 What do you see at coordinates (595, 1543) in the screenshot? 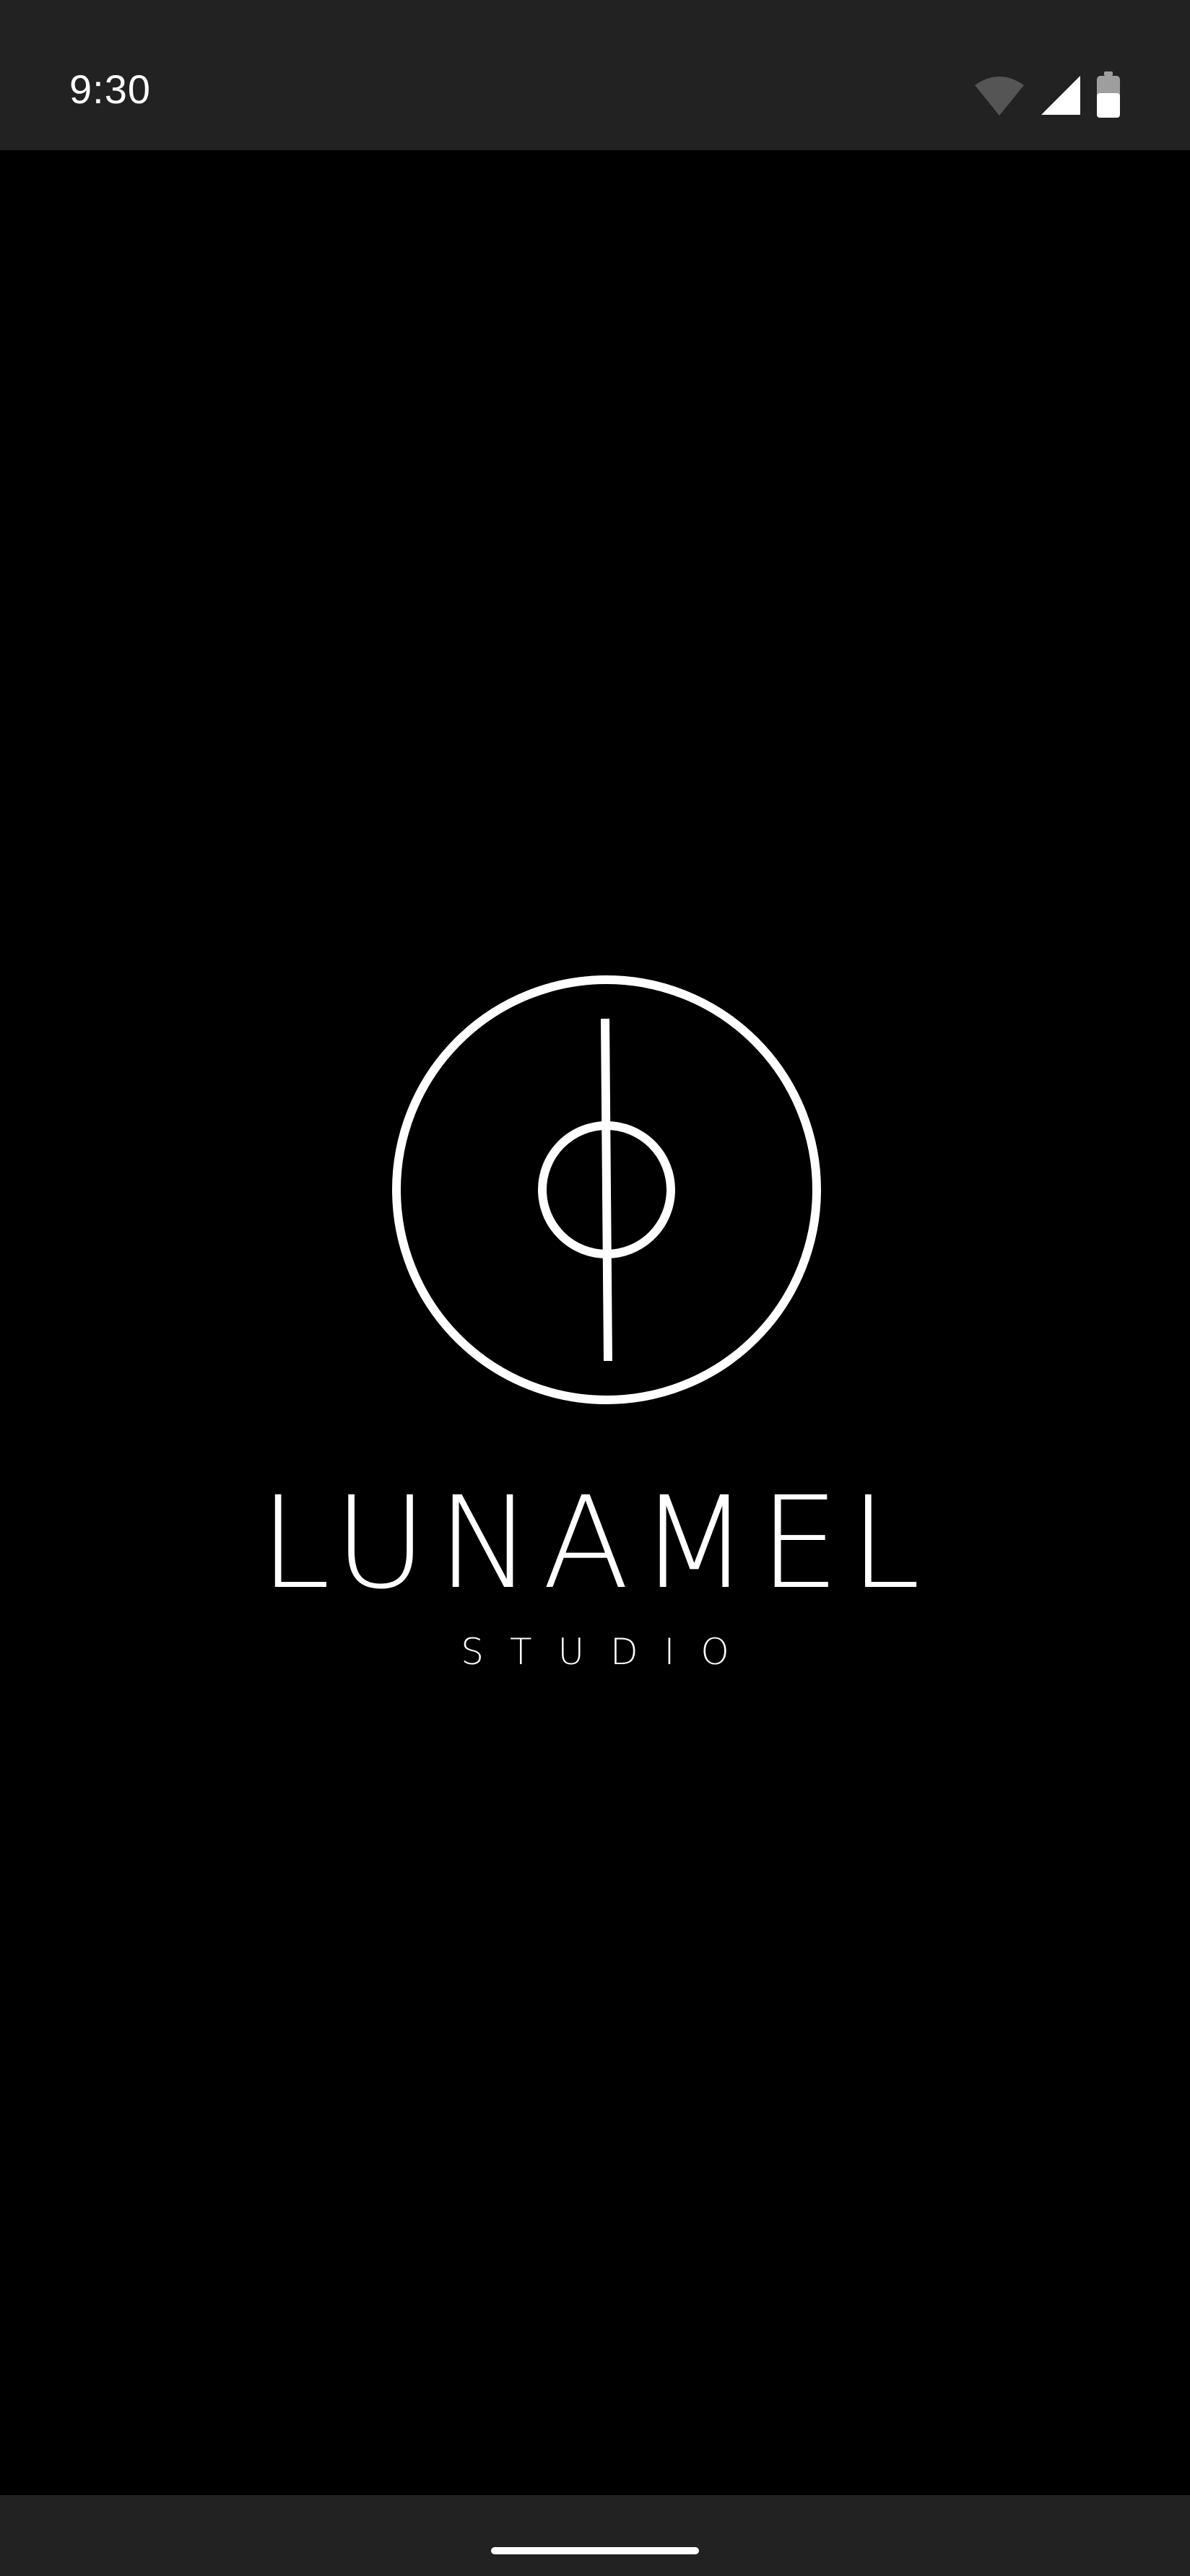
I see `brand-name: LUNAMEL` at bounding box center [595, 1543].